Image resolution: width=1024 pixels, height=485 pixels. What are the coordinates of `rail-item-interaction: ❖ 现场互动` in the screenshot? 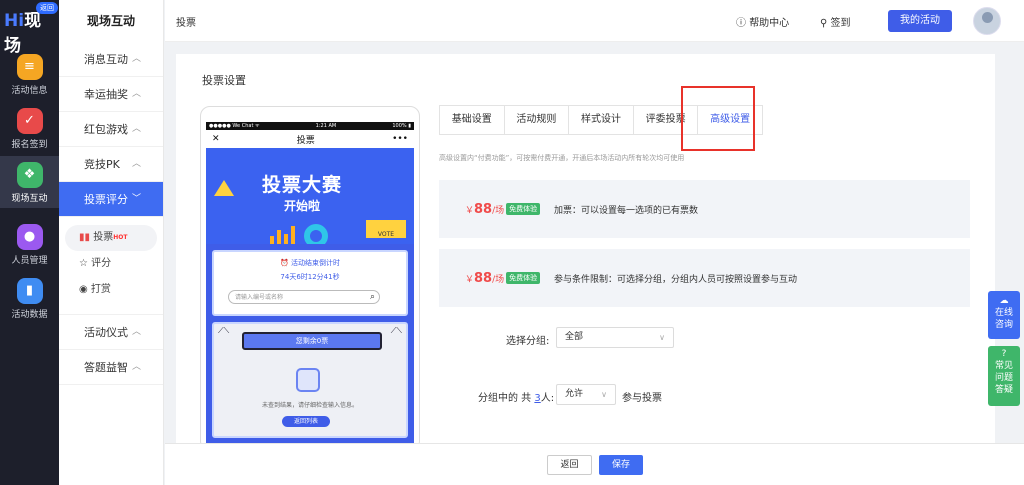 It's located at (29, 182).